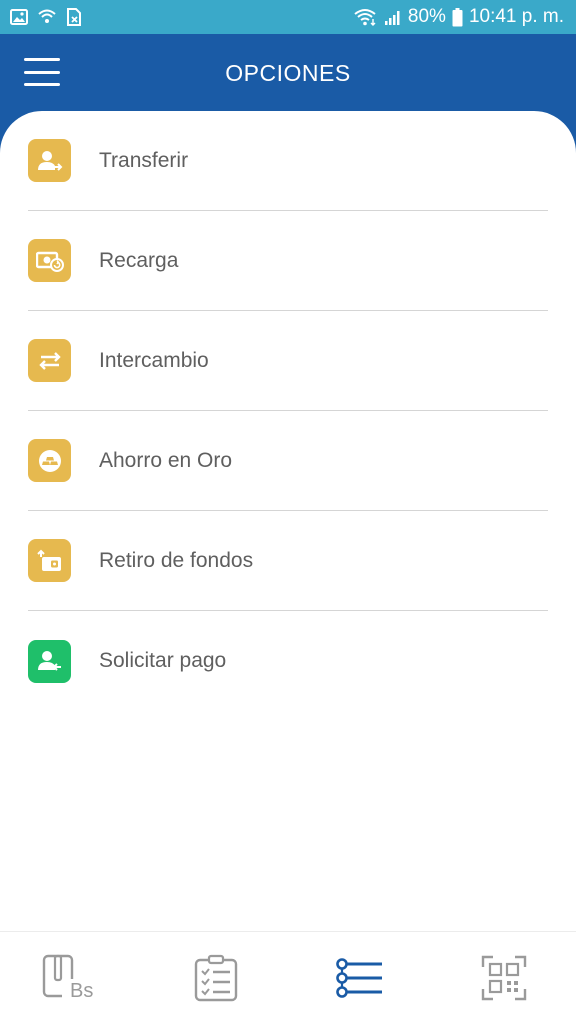  What do you see at coordinates (366, 17) in the screenshot?
I see `wifi-signal-icon` at bounding box center [366, 17].